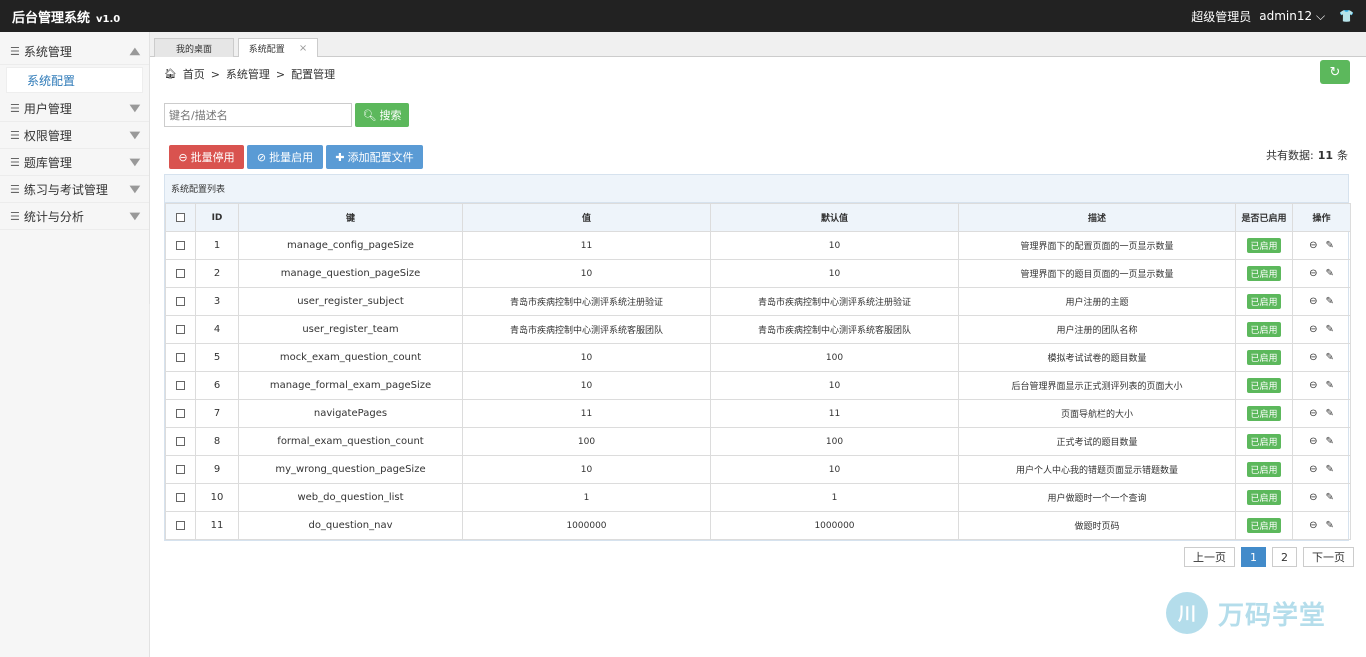 This screenshot has width=1366, height=657. What do you see at coordinates (369, 115) in the screenshot?
I see `search-icon: 🔍︎` at bounding box center [369, 115].